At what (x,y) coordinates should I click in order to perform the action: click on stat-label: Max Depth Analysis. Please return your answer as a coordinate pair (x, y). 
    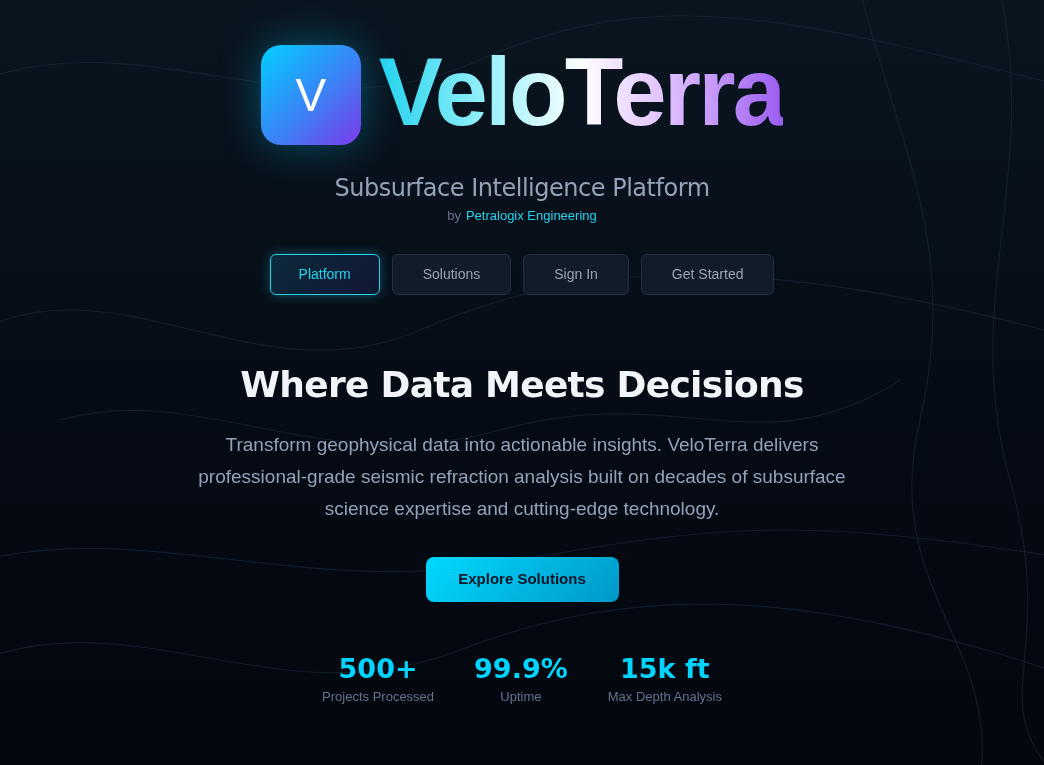
    Looking at the image, I should click on (664, 697).